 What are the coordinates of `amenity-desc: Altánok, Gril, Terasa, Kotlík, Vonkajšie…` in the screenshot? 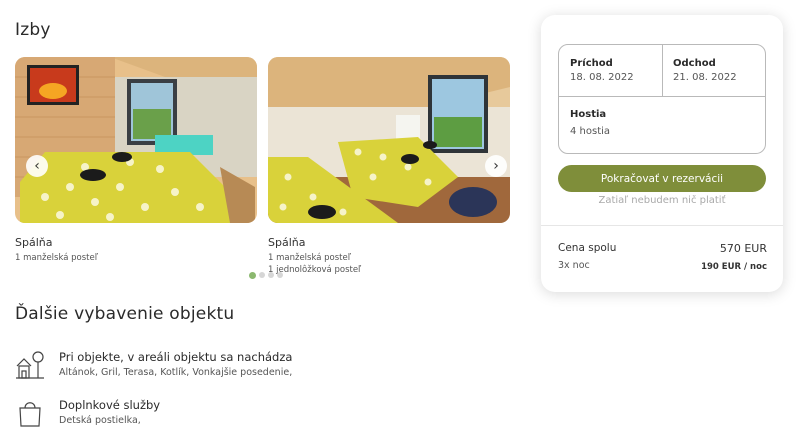 It's located at (176, 372).